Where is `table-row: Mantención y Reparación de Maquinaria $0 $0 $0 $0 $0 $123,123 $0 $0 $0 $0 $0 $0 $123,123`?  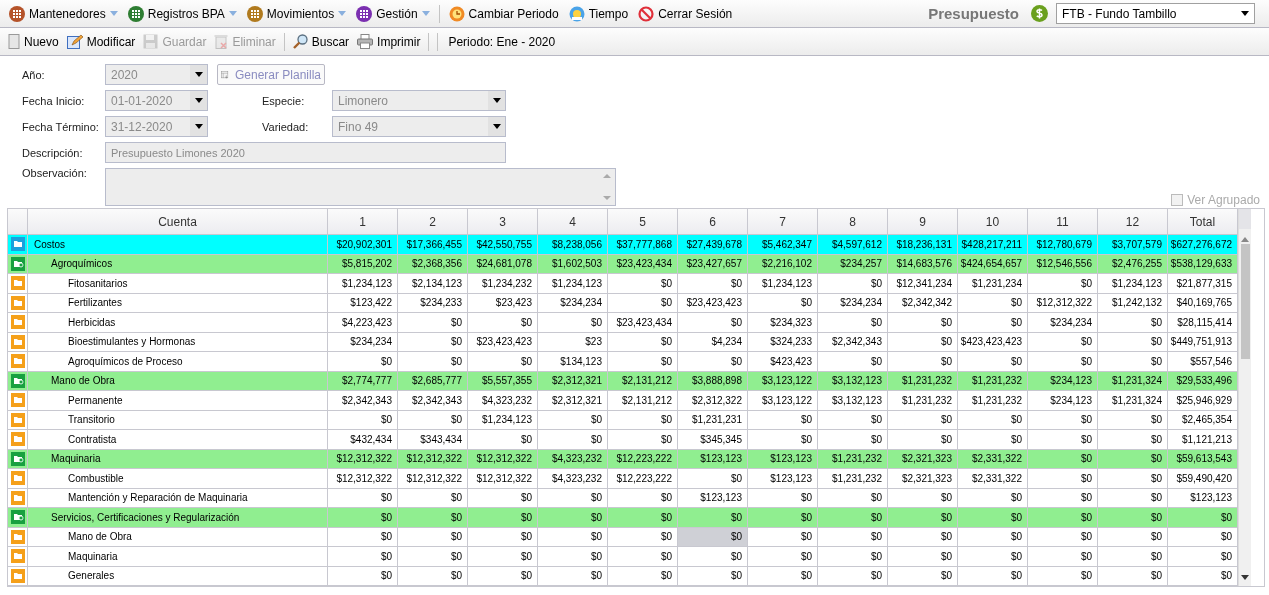 table-row: Mantención y Reparación de Maquinaria $0 $0 $0 $0 $0 $123,123 $0 $0 $0 $0 $0 $0 $123,123 is located at coordinates (623, 498).